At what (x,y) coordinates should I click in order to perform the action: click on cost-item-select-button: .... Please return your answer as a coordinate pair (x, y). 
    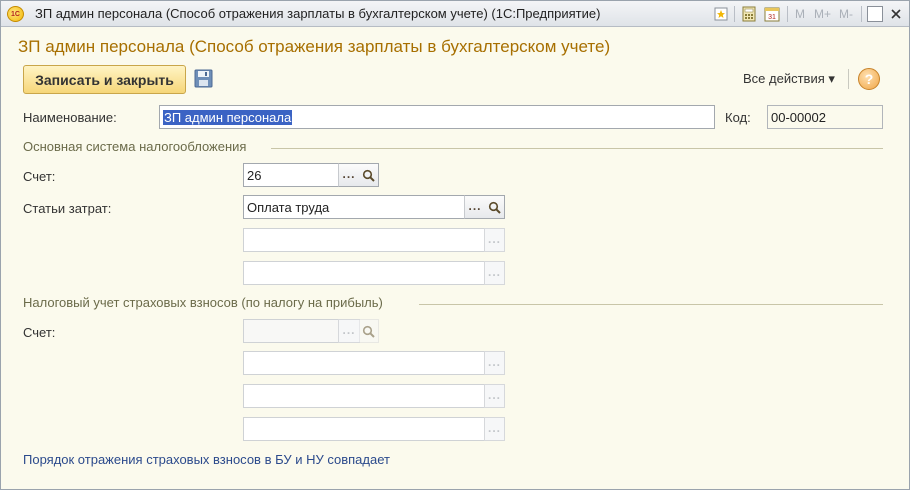
    Looking at the image, I should click on (475, 207).